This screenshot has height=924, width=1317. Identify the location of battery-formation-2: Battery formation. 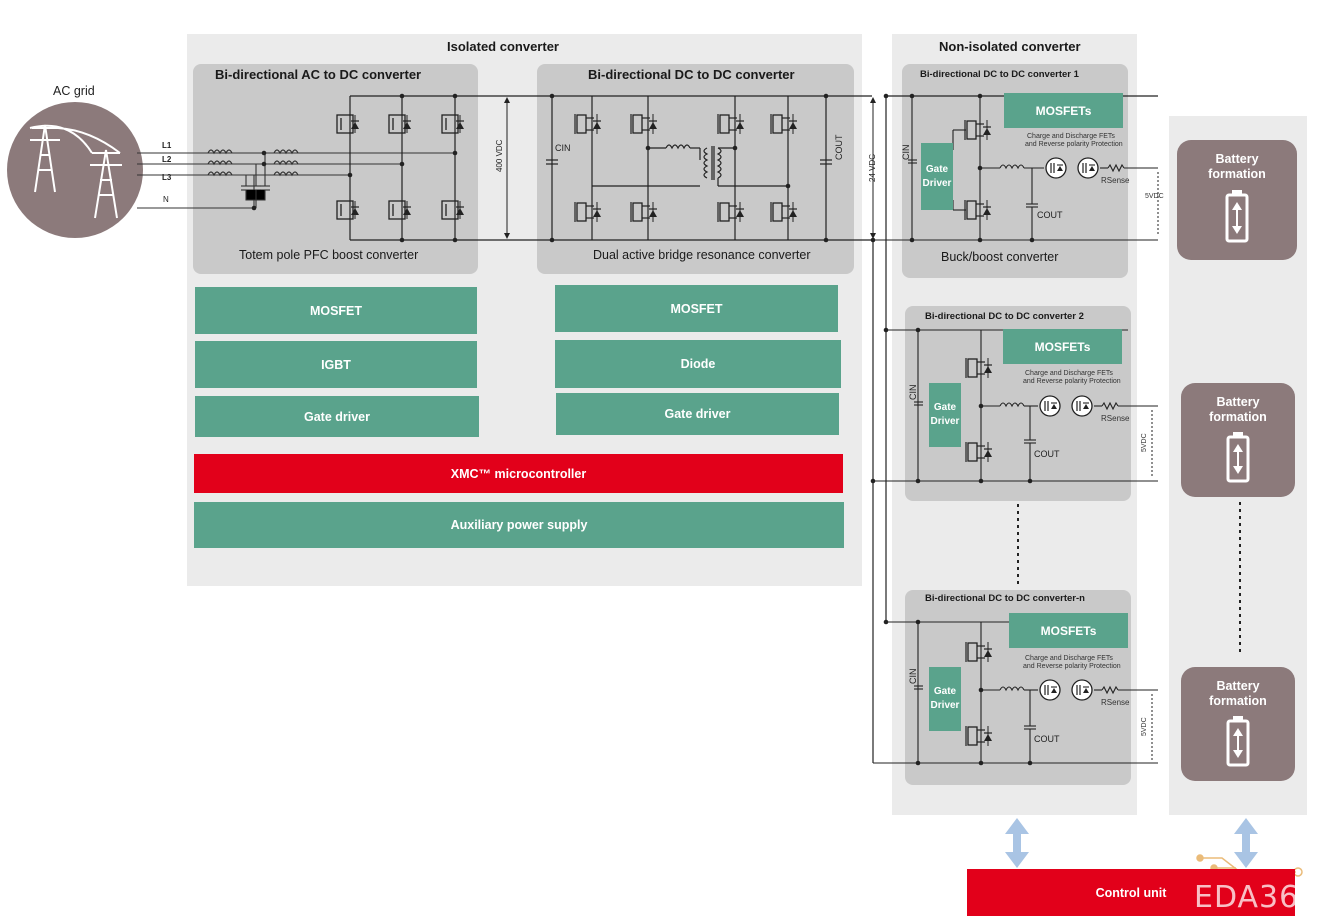
(1238, 440).